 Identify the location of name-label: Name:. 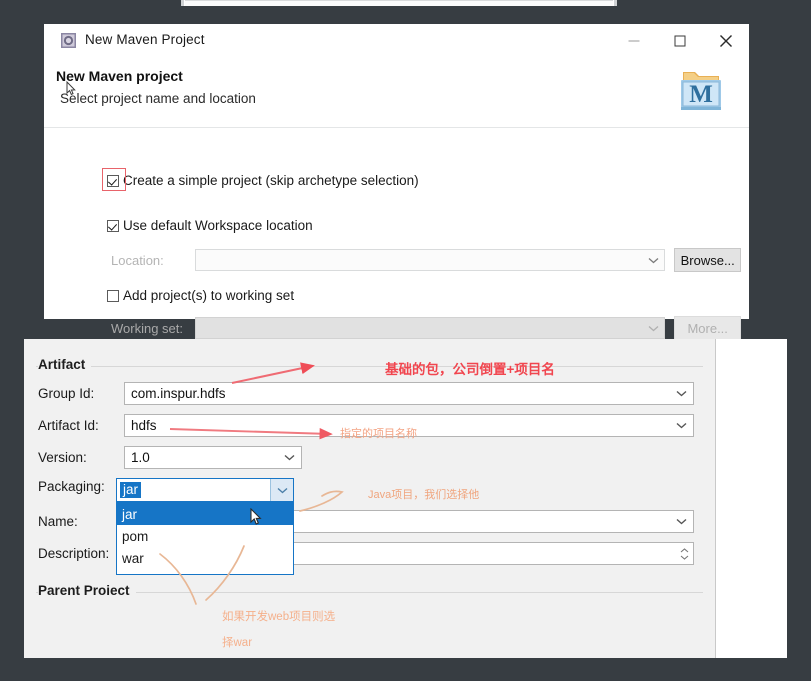
(58, 521).